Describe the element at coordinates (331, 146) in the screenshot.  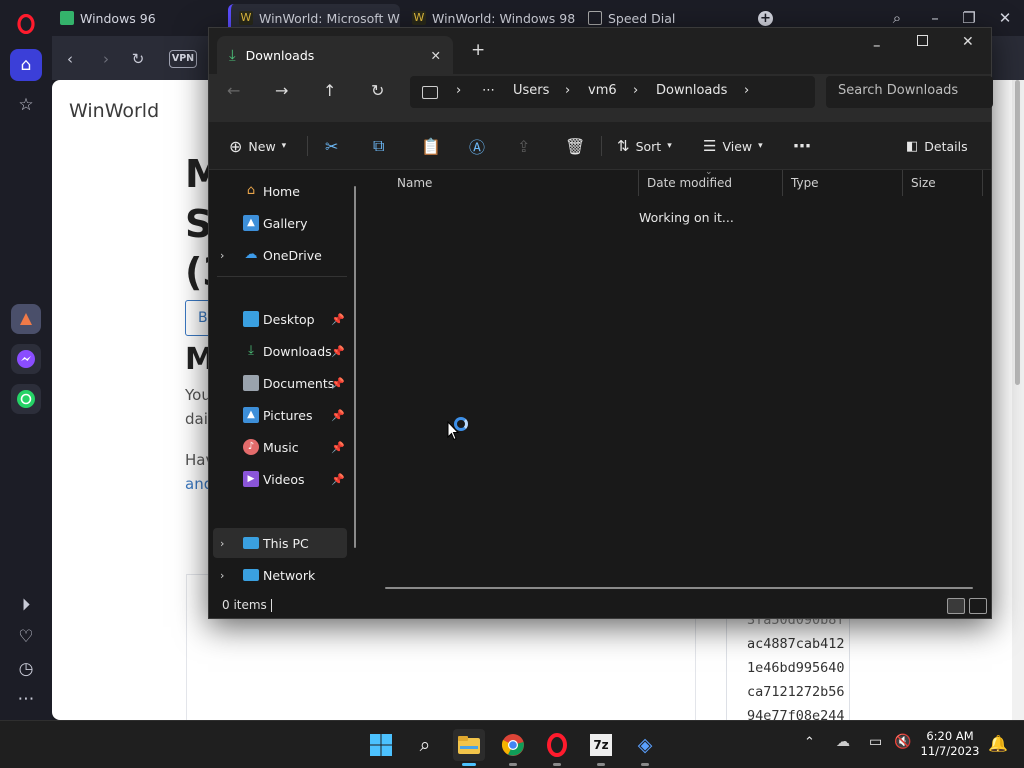
I see `cut-icon: ✂` at that location.